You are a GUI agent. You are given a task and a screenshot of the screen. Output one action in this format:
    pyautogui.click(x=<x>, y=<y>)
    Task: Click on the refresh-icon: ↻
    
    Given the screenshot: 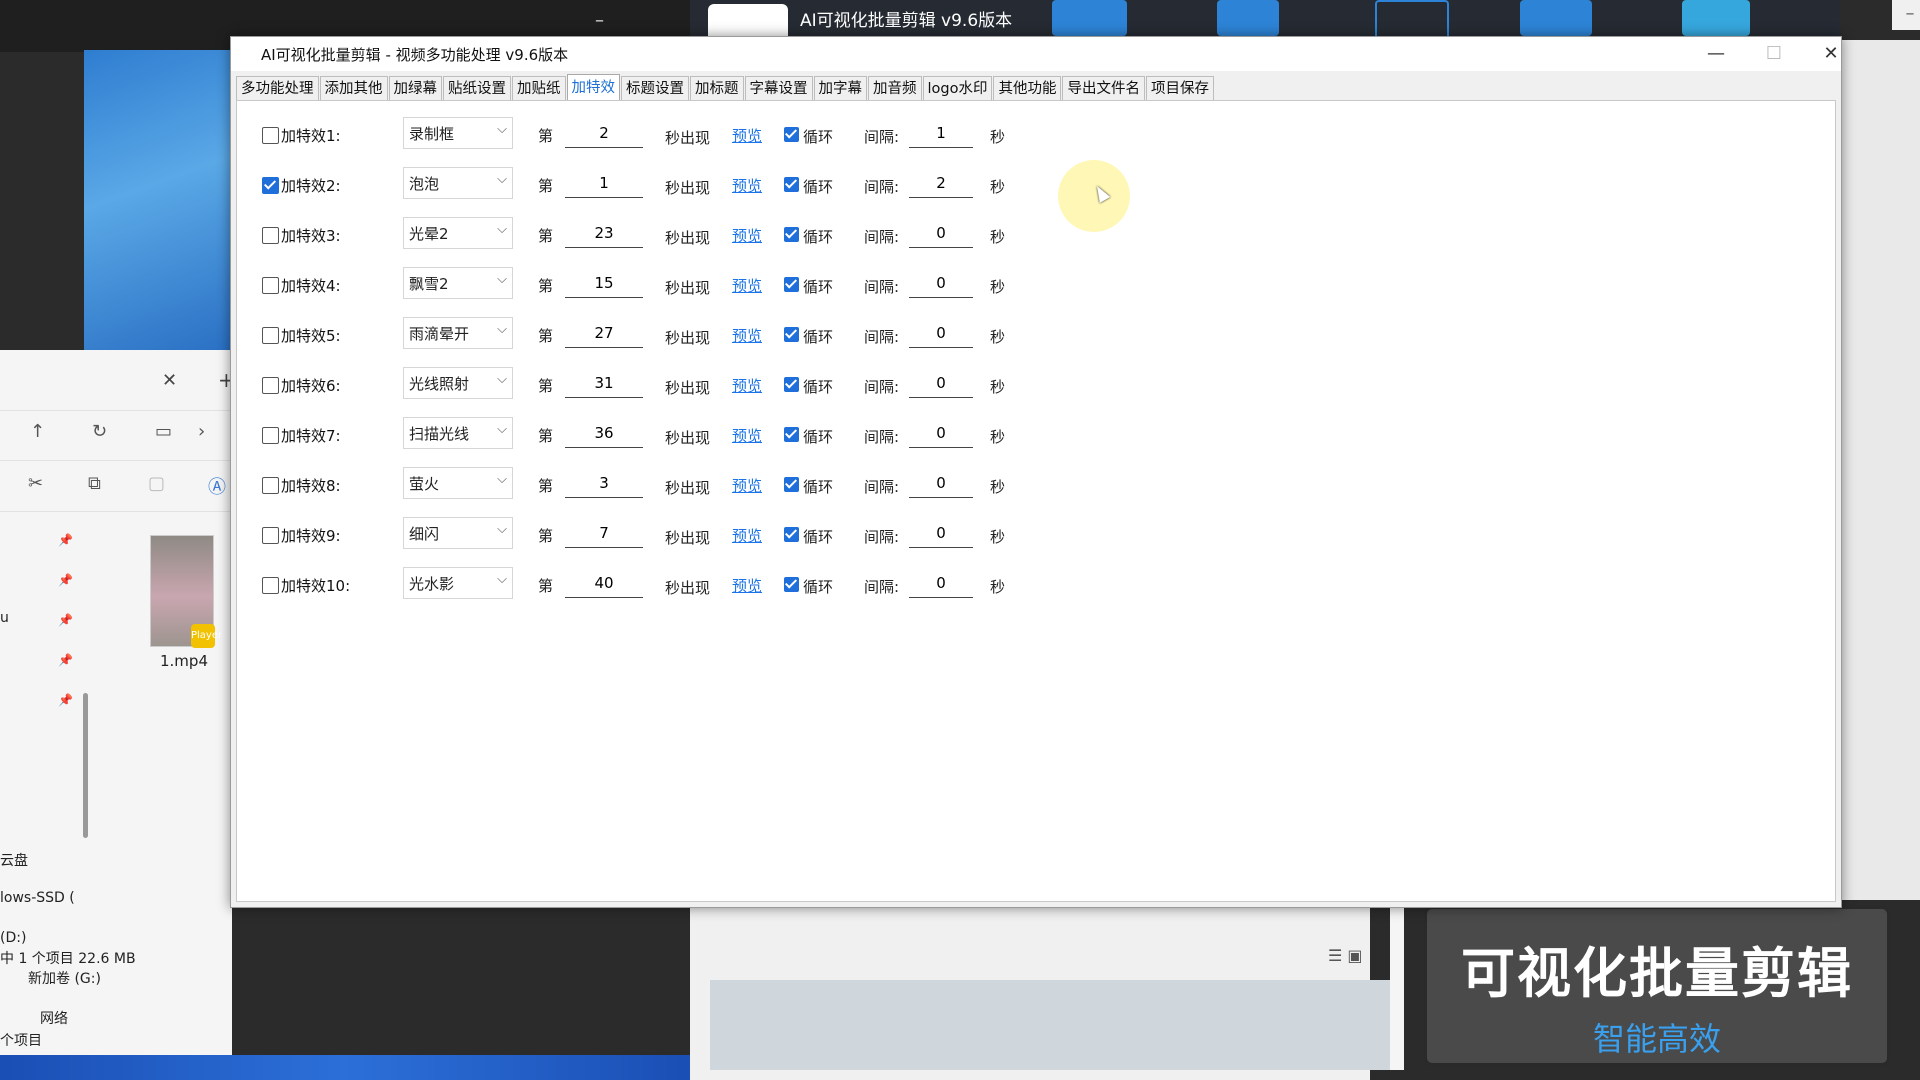 What is the action you would take?
    pyautogui.click(x=99, y=431)
    